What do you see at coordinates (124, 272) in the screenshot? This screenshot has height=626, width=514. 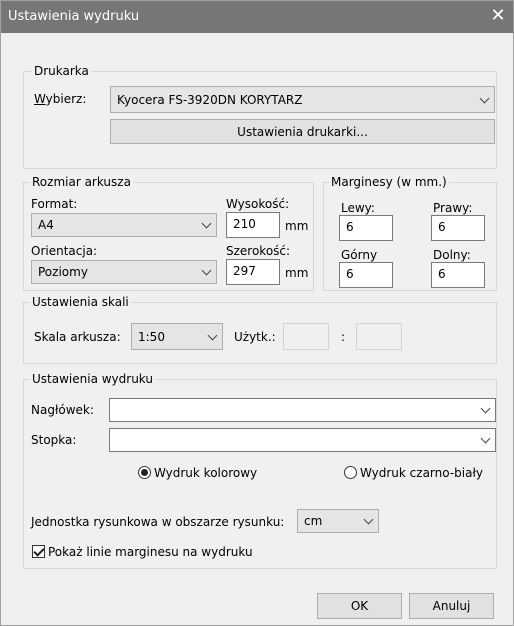 I see `orientation-select: Poziomy` at bounding box center [124, 272].